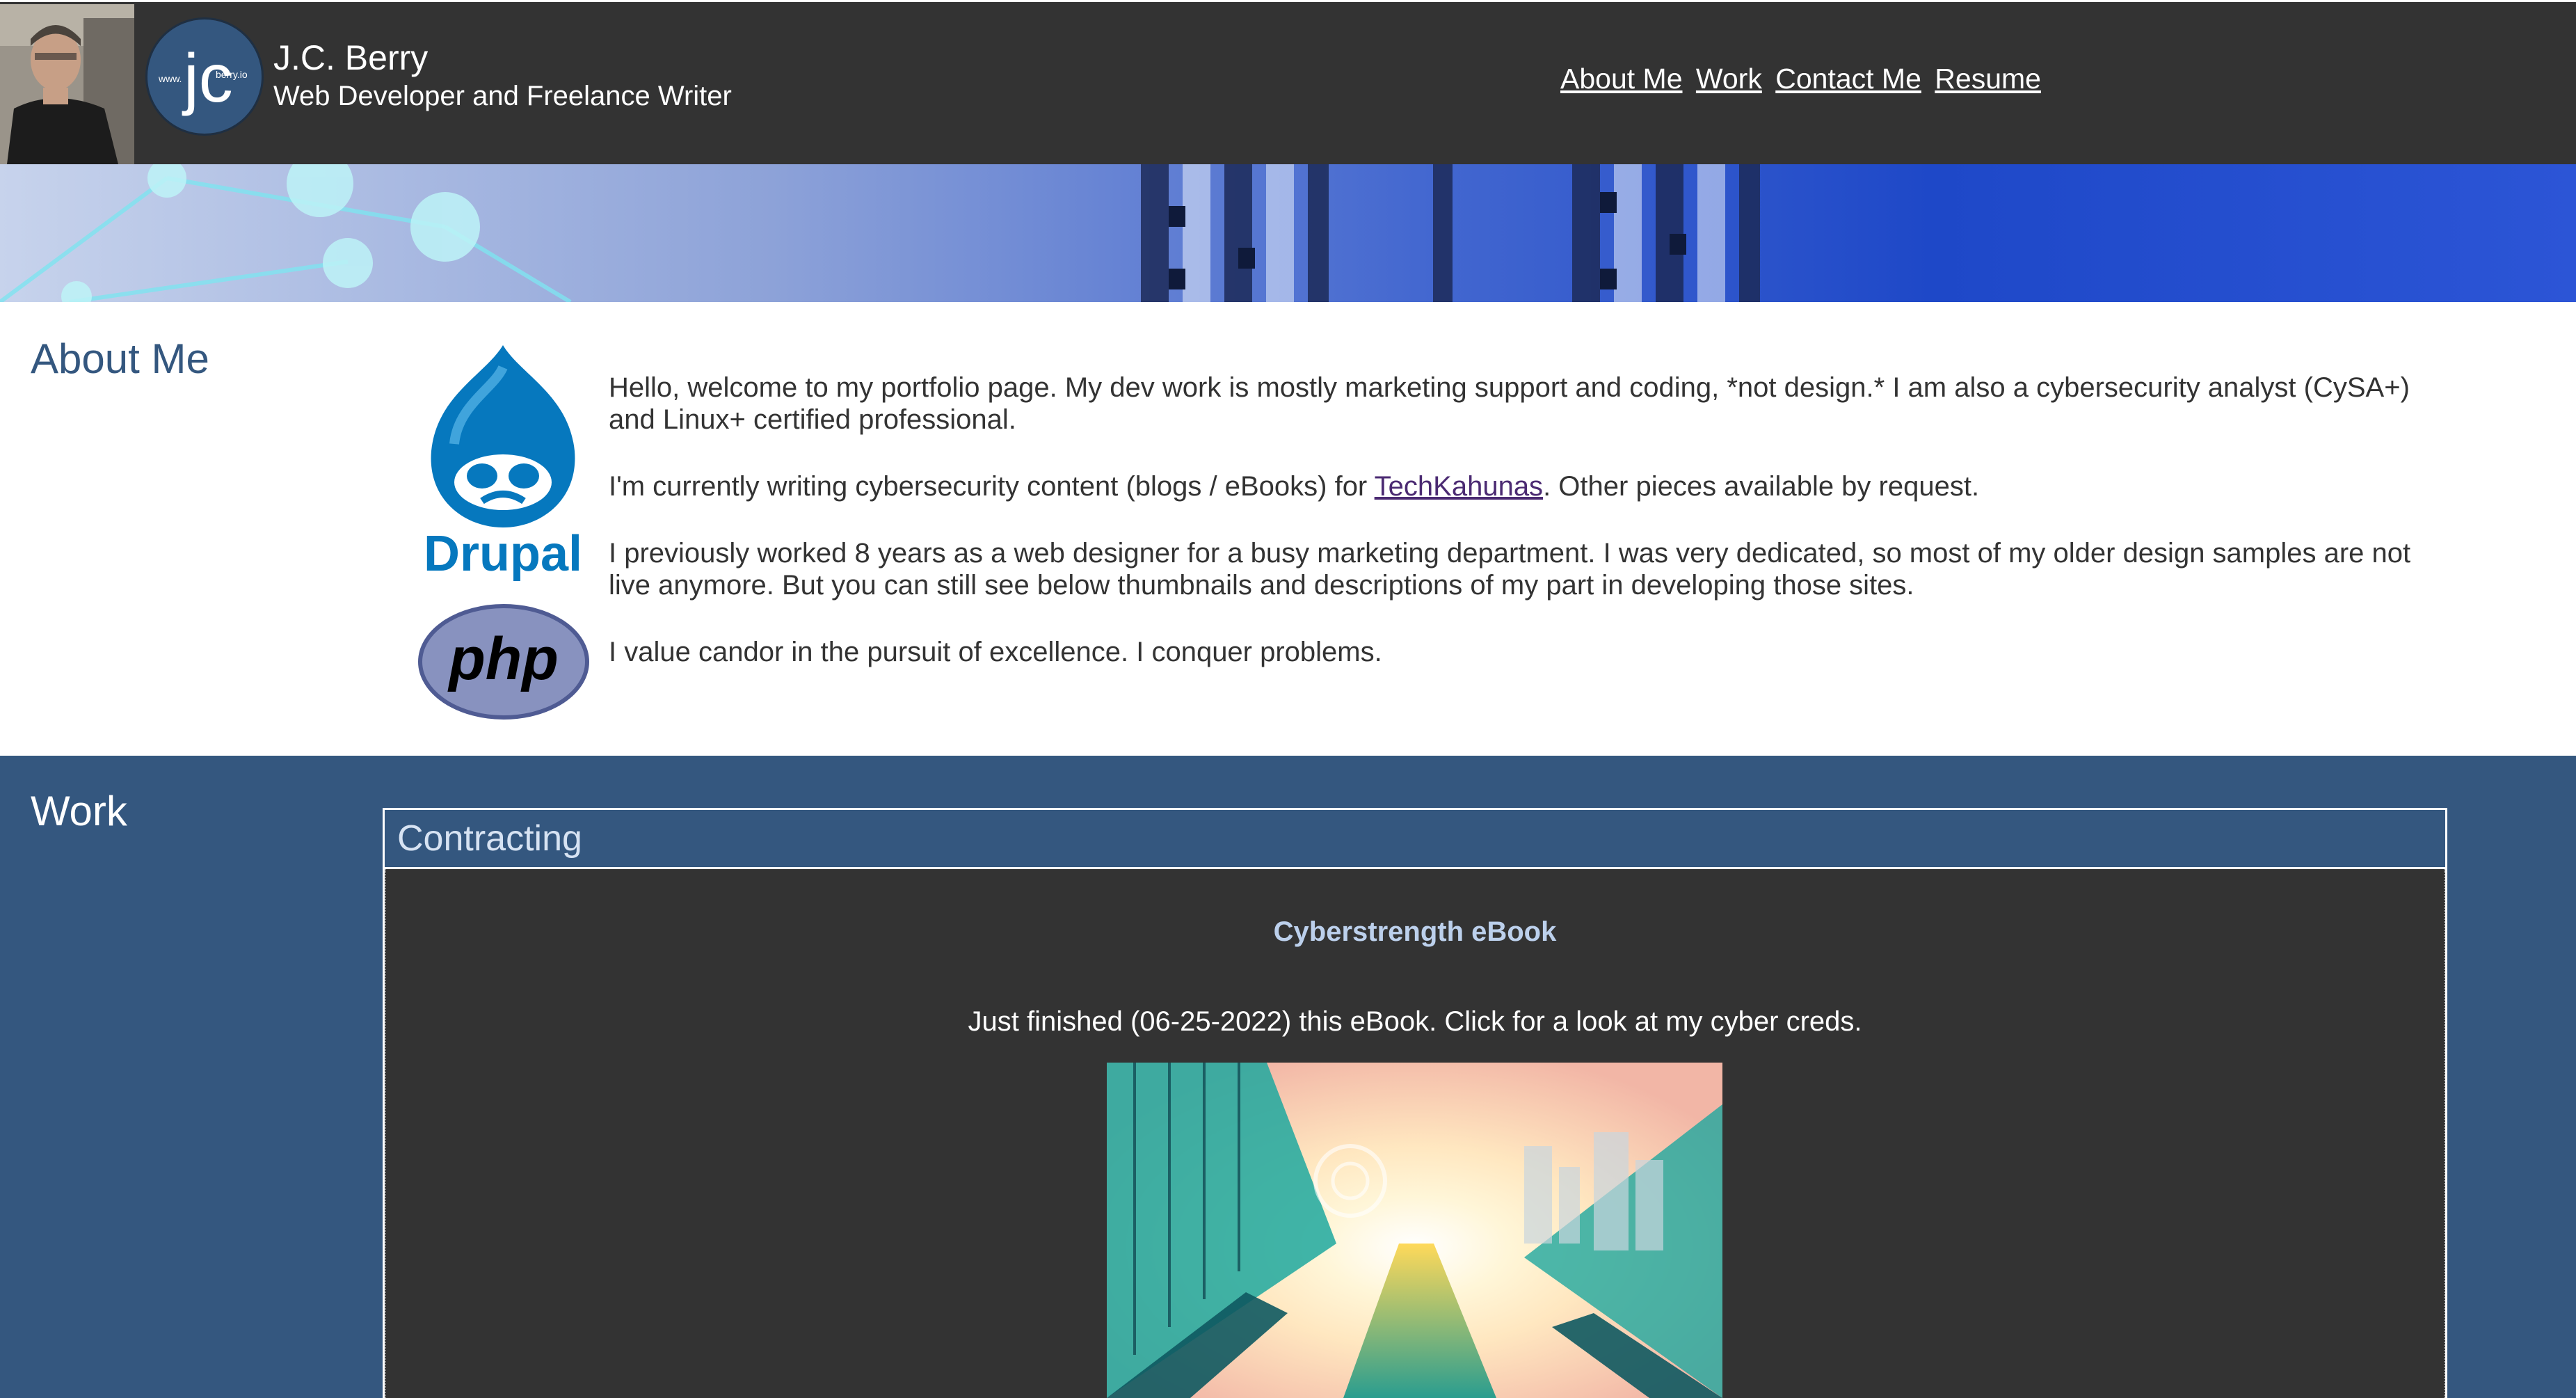 This screenshot has height=1398, width=2576. I want to click on nav-about-me: About Me, so click(1621, 79).